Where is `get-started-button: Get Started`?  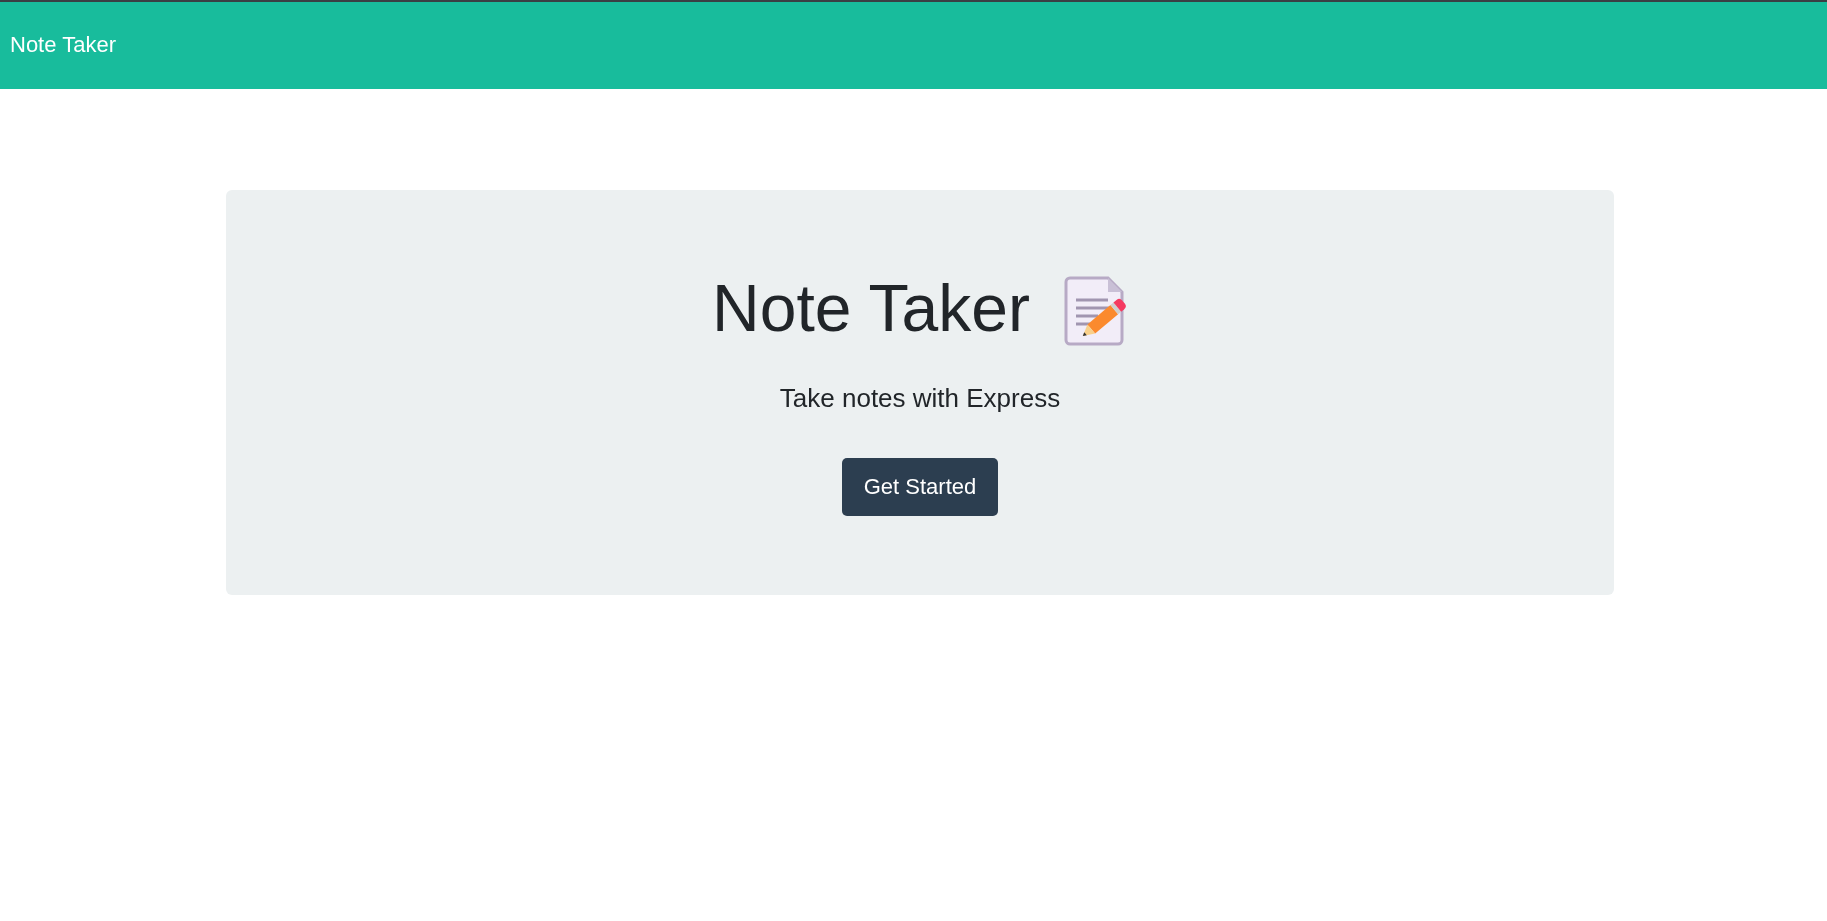 get-started-button: Get Started is located at coordinates (920, 487).